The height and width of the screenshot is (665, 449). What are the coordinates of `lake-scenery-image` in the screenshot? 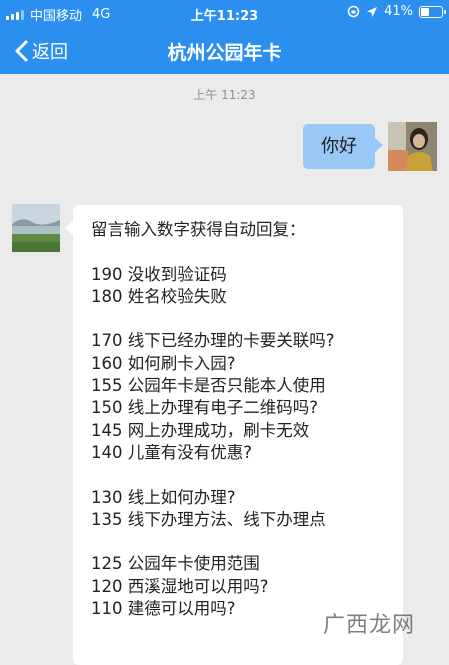 It's located at (36, 228).